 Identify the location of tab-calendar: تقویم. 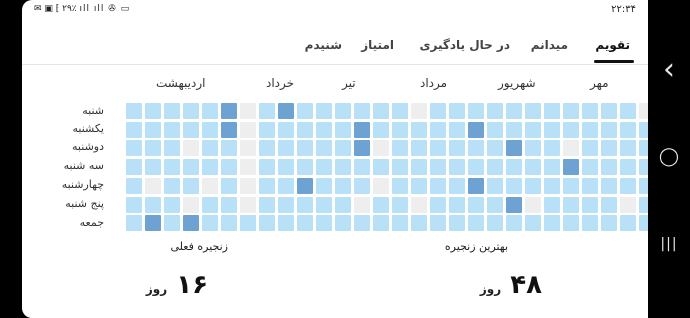
(612, 45).